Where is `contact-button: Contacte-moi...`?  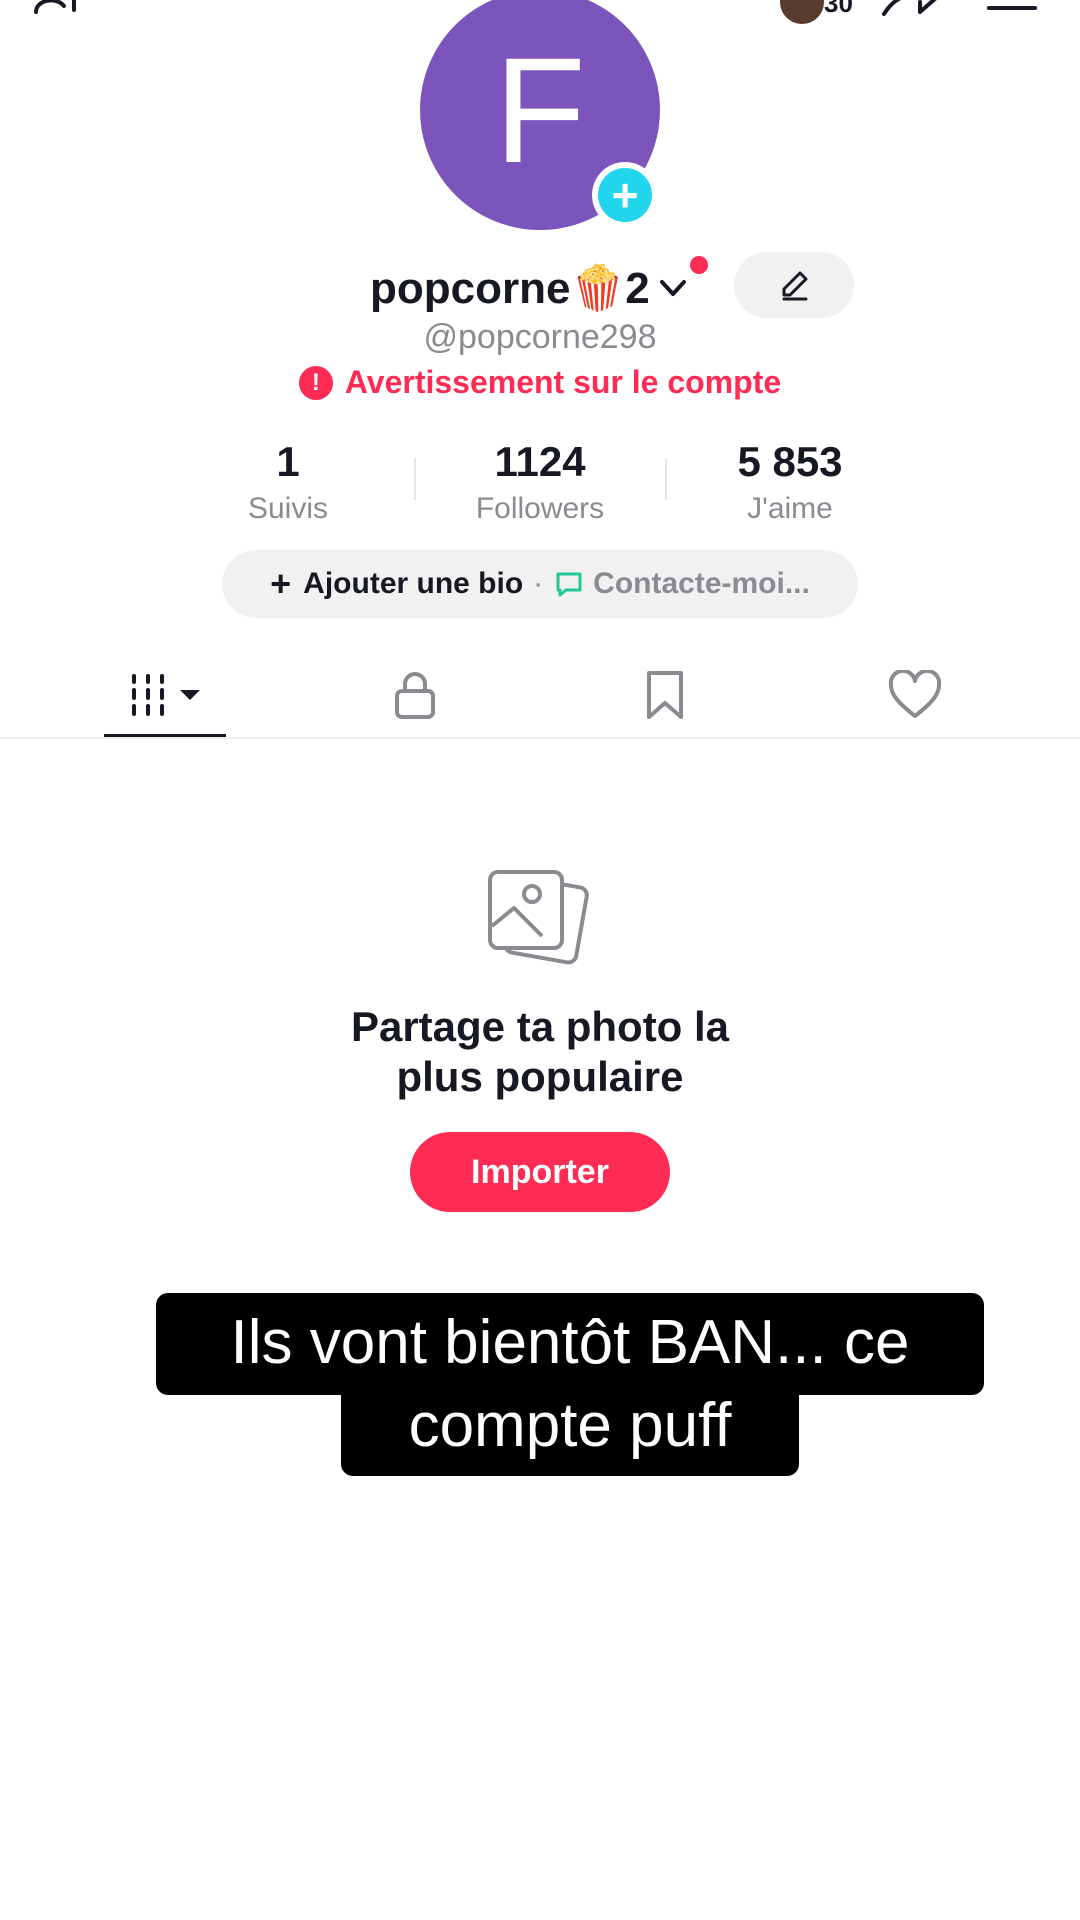 contact-button: Contacte-moi... is located at coordinates (701, 584).